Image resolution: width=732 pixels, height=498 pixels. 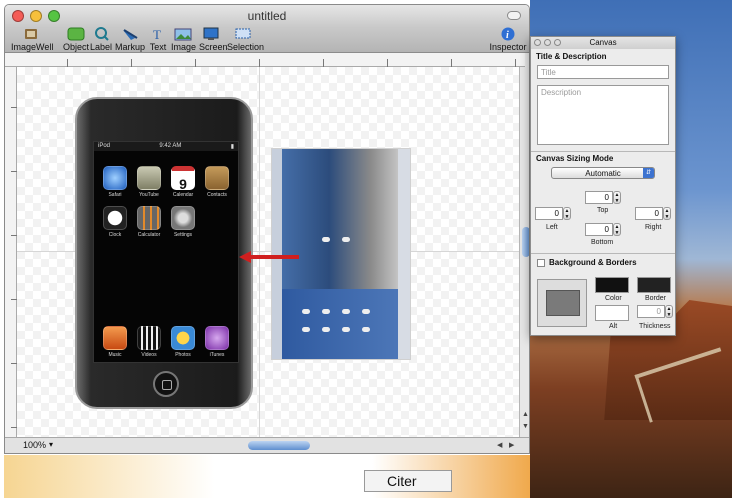 I want to click on scroll-right-arrow-icon: ▶, so click(x=511, y=445).